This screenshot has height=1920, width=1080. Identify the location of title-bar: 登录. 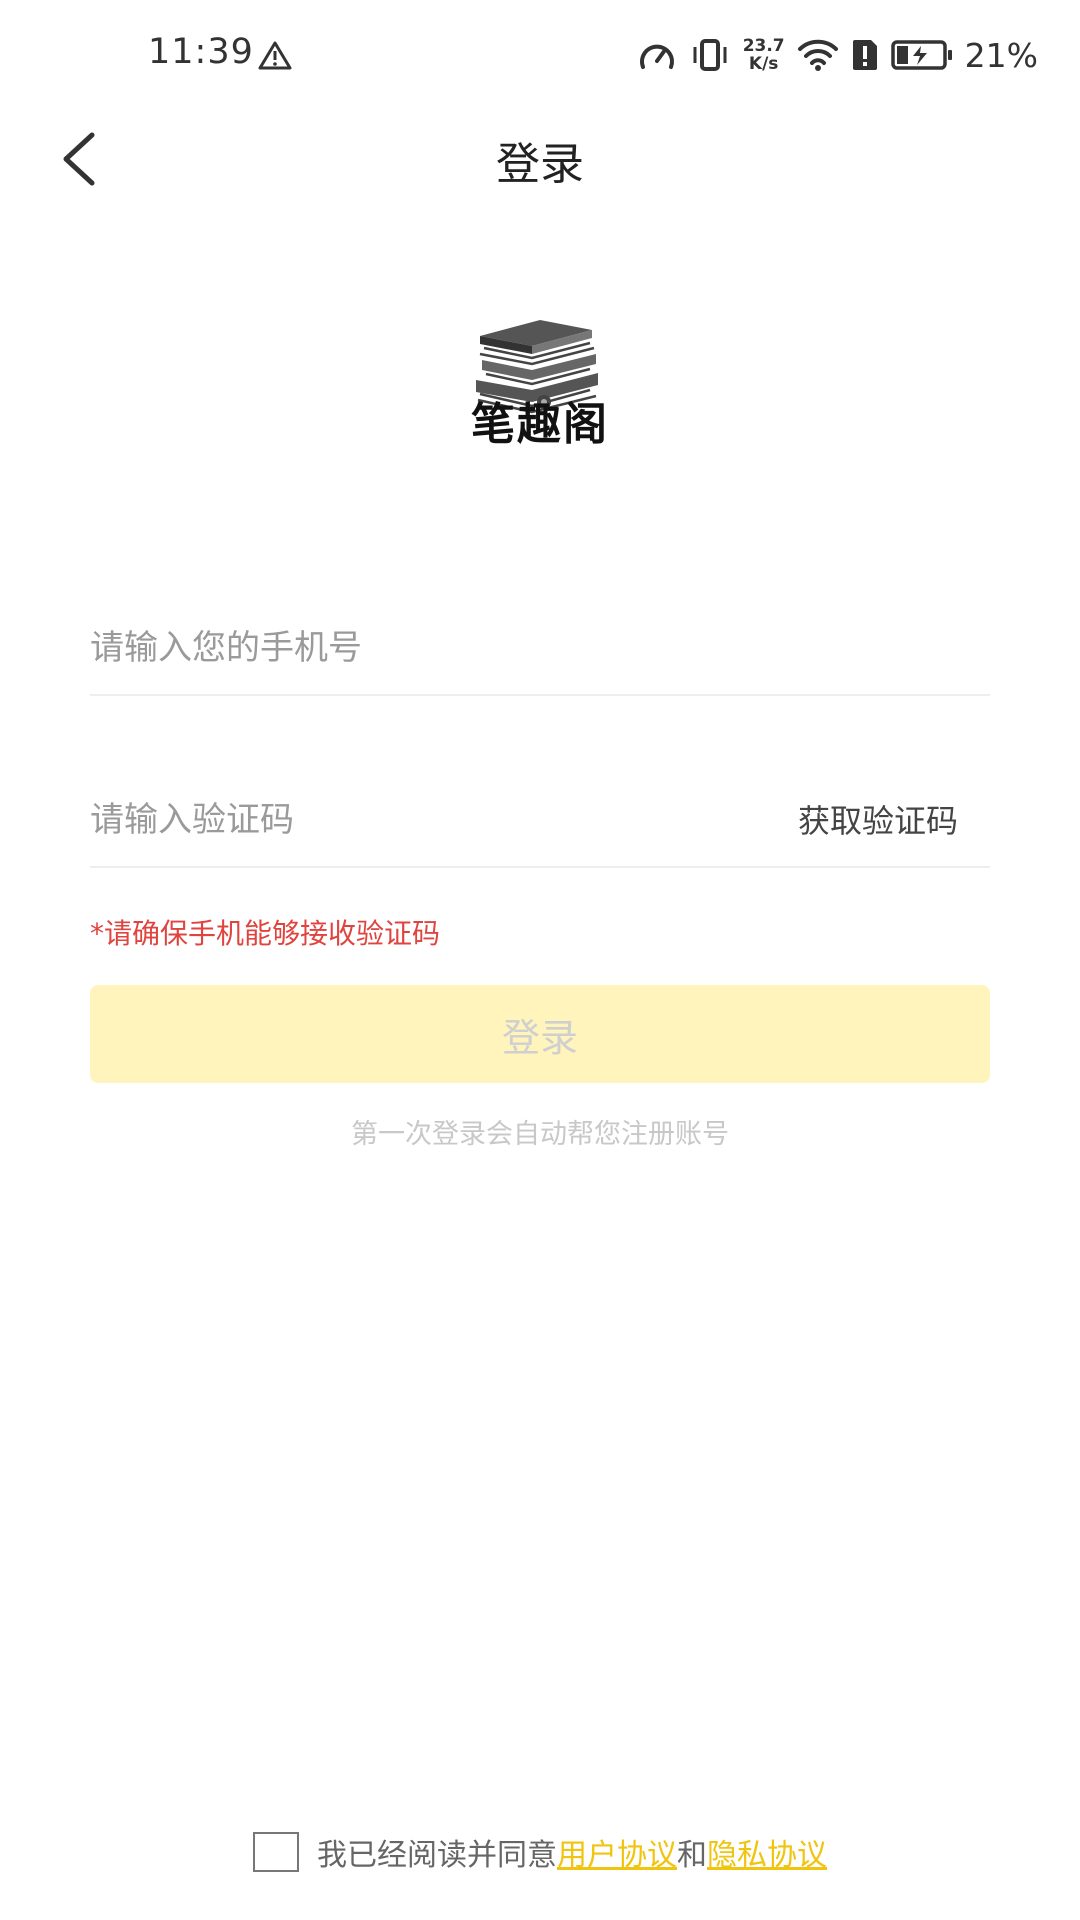
(540, 158).